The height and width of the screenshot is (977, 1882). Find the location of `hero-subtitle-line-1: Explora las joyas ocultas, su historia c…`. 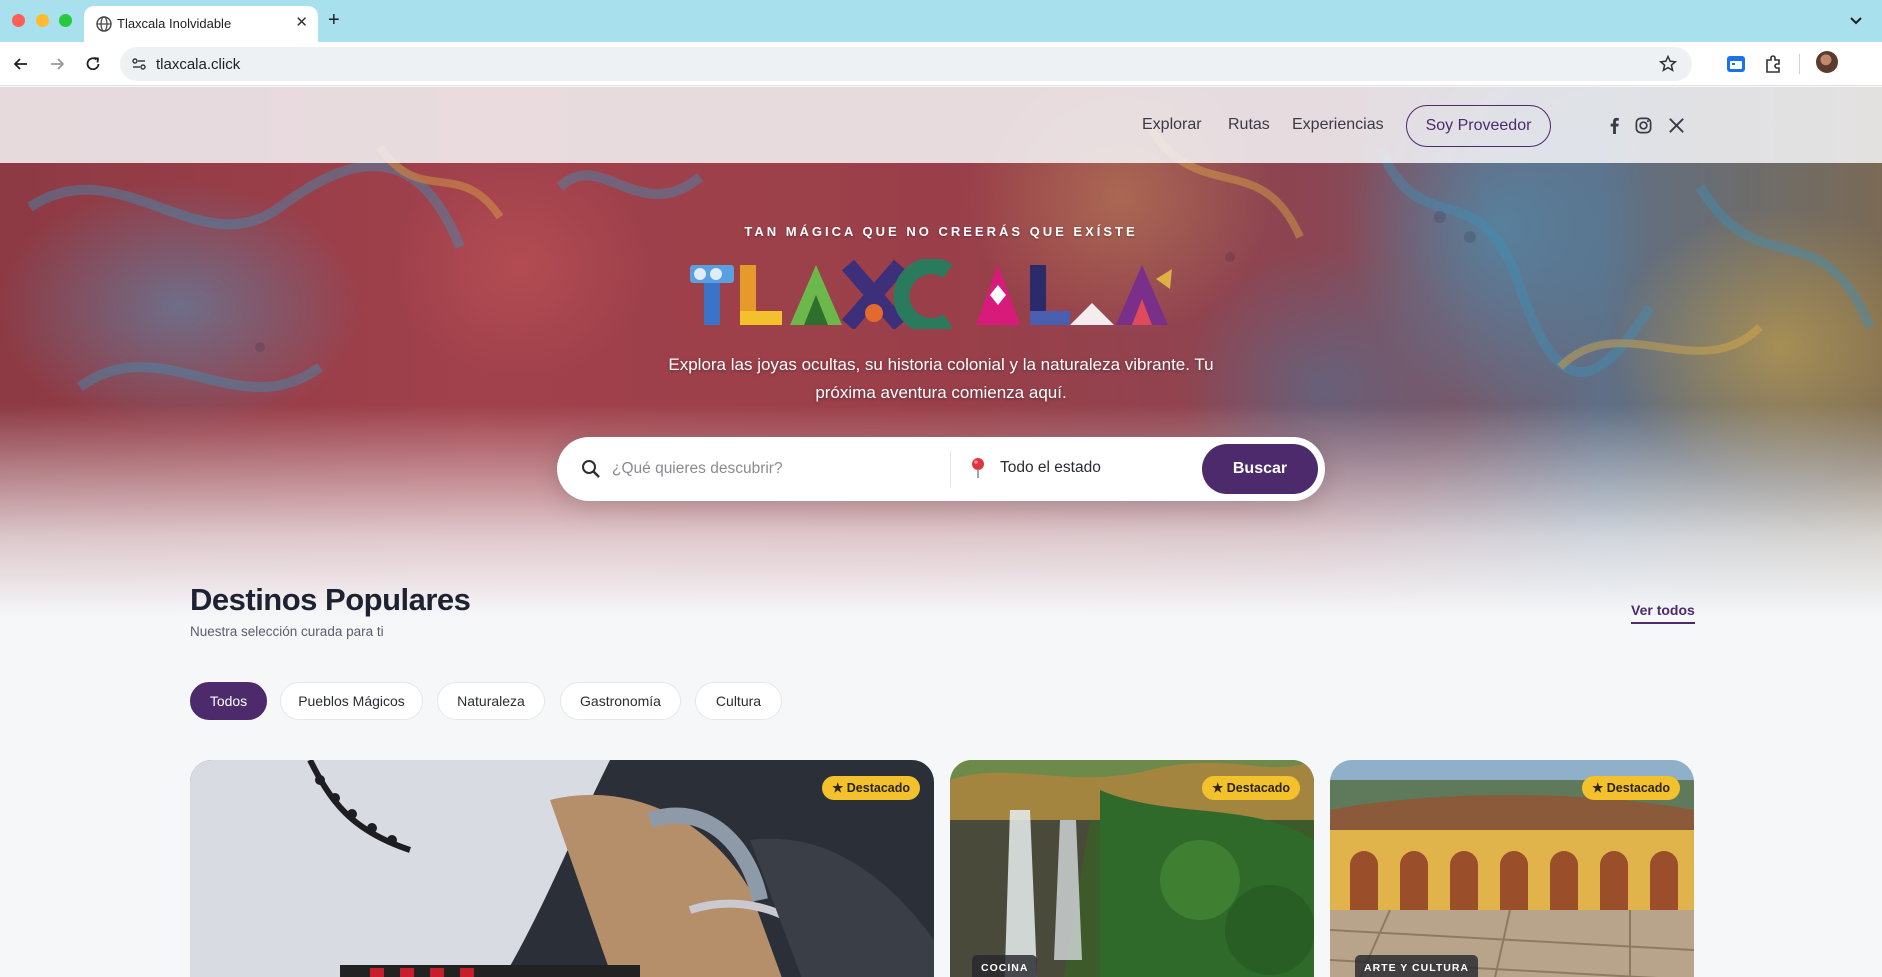

hero-subtitle-line-1: Explora las joyas ocultas, su historia c… is located at coordinates (941, 364).